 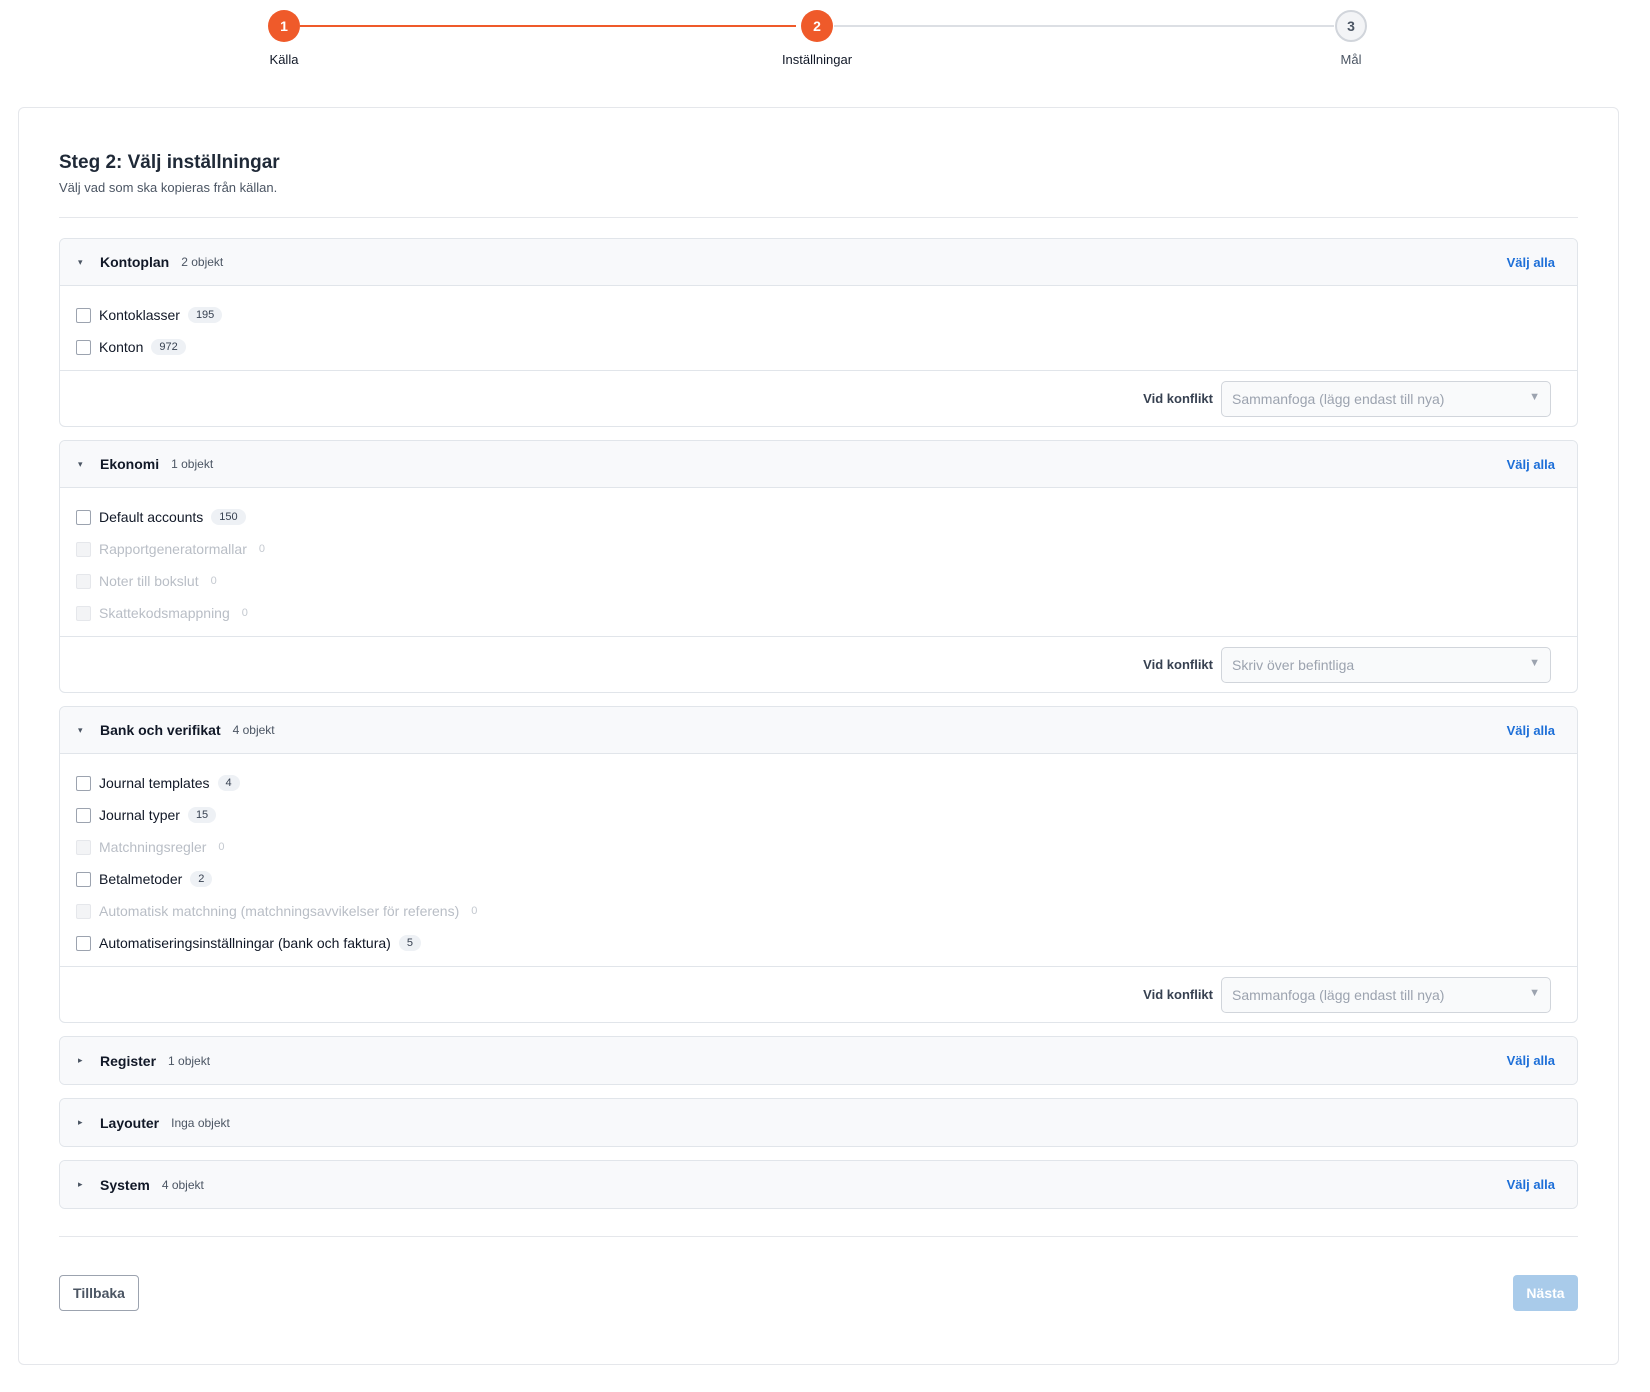 What do you see at coordinates (201, 879) in the screenshot?
I see `count-badge: 2` at bounding box center [201, 879].